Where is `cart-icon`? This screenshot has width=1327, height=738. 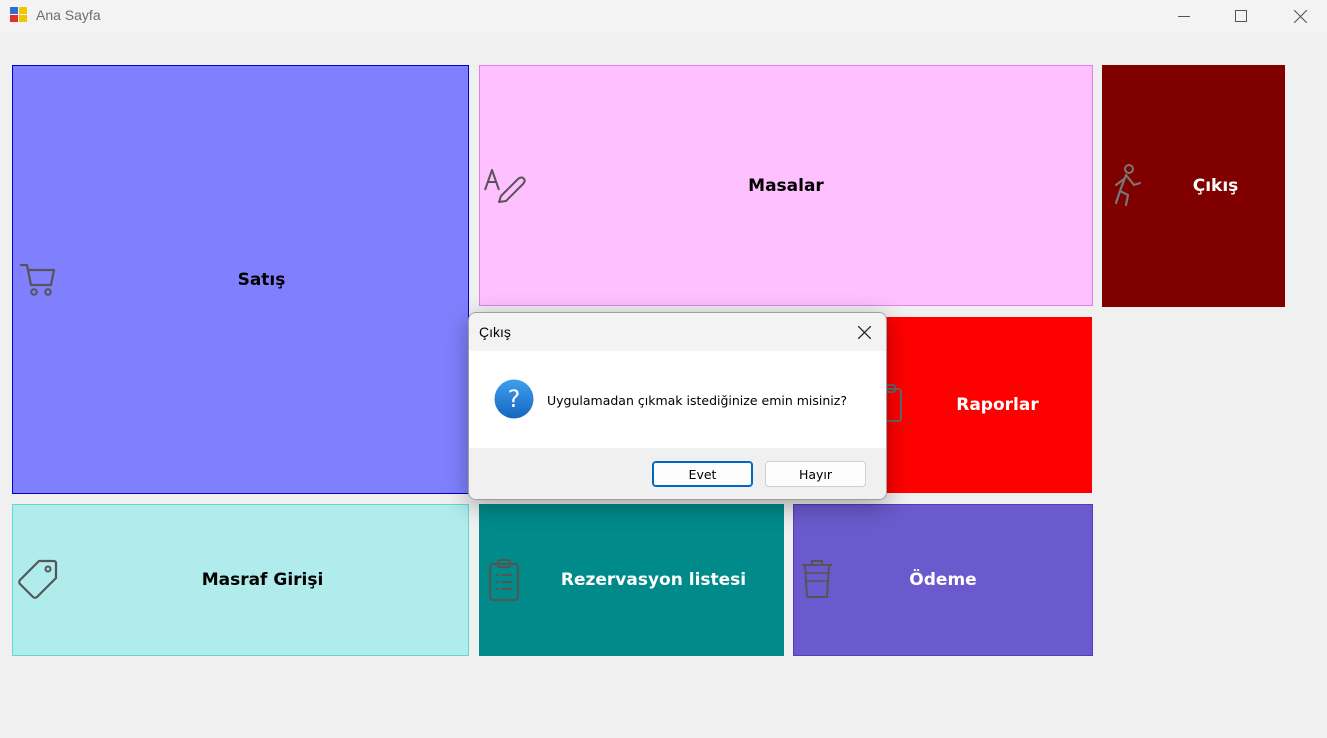
cart-icon is located at coordinates (37, 279).